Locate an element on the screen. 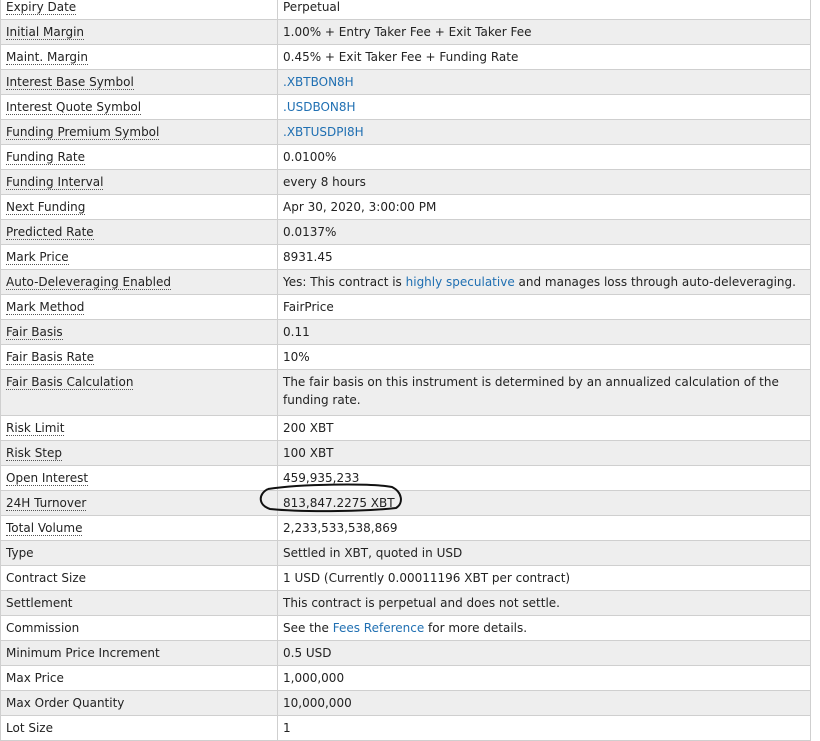  row-value-cell: 2,233,533,538,869 is located at coordinates (544, 528).